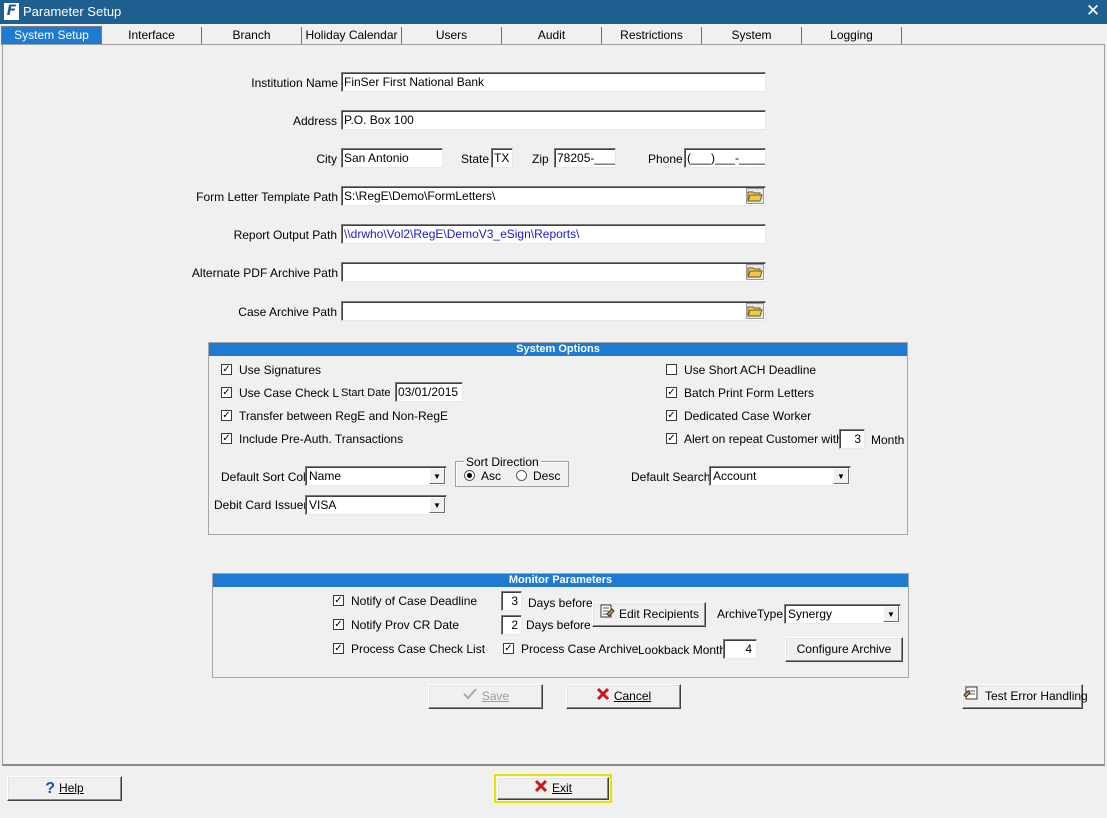  What do you see at coordinates (280, 370) in the screenshot?
I see `use-signatures-label: Use Signatures` at bounding box center [280, 370].